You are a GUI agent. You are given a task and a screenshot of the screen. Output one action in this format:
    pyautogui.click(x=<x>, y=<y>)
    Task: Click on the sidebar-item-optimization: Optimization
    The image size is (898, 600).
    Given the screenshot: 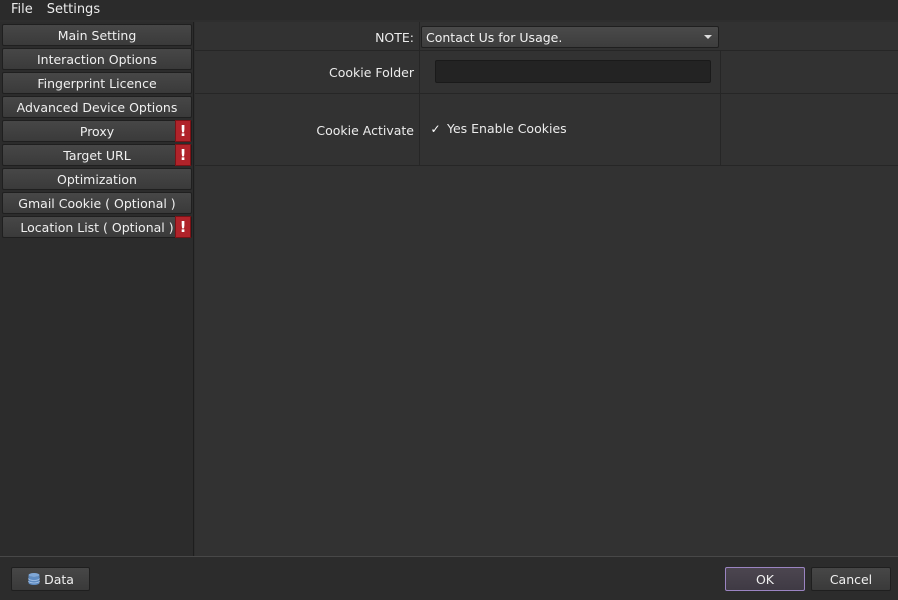 What is the action you would take?
    pyautogui.click(x=97, y=179)
    